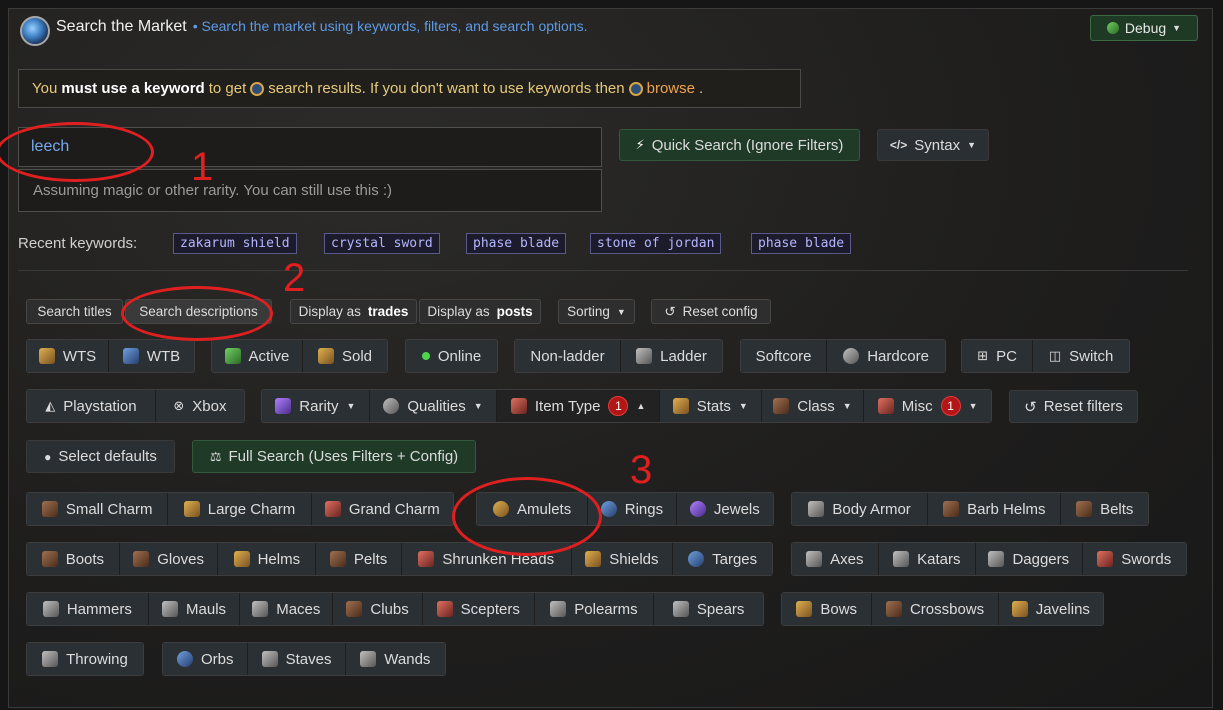 Image resolution: width=1223 pixels, height=710 pixels. What do you see at coordinates (995, 509) in the screenshot?
I see `barb-helms-toggle: Barb Helms` at bounding box center [995, 509].